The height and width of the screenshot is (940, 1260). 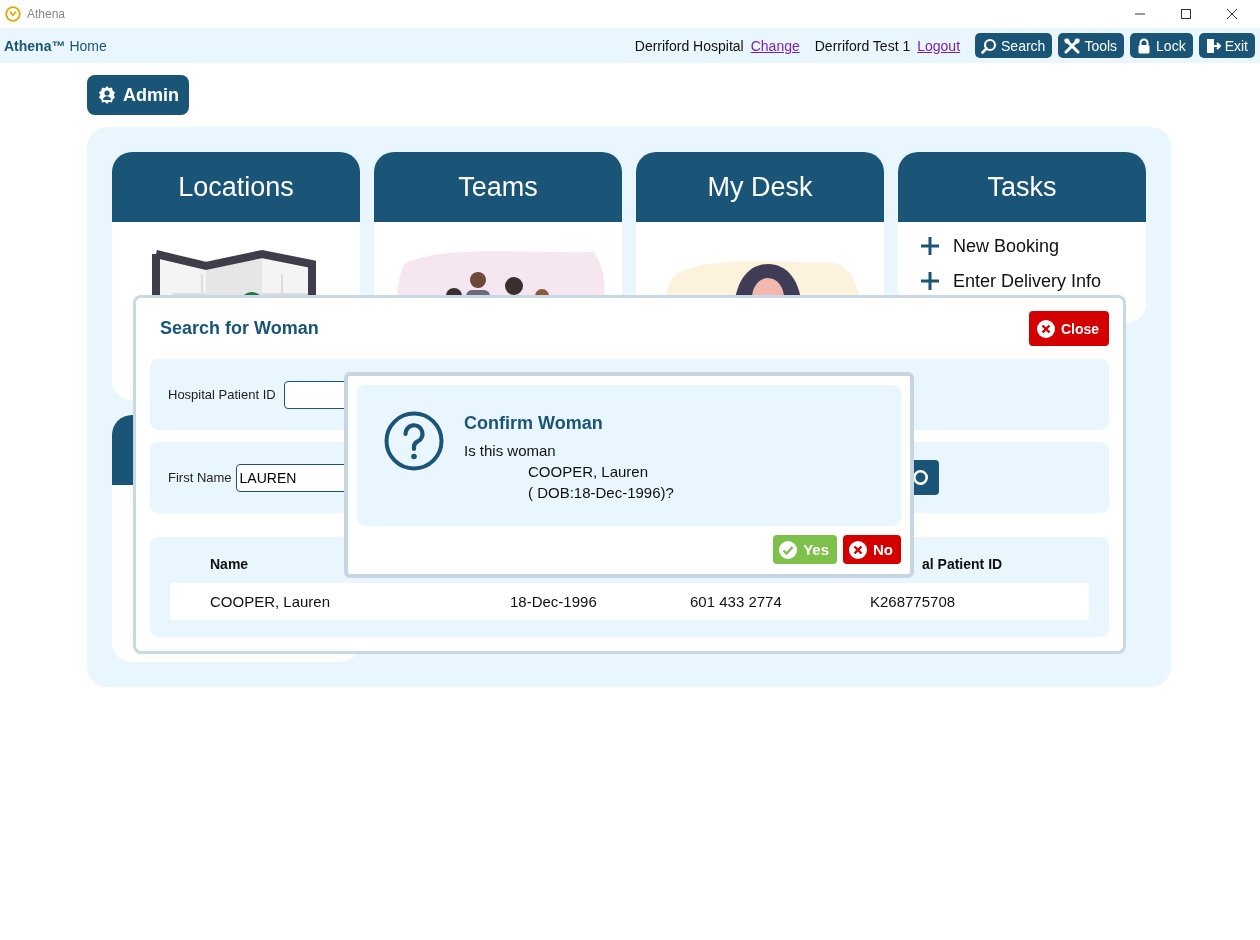 What do you see at coordinates (1226, 45) in the screenshot?
I see `exit-button: Exit` at bounding box center [1226, 45].